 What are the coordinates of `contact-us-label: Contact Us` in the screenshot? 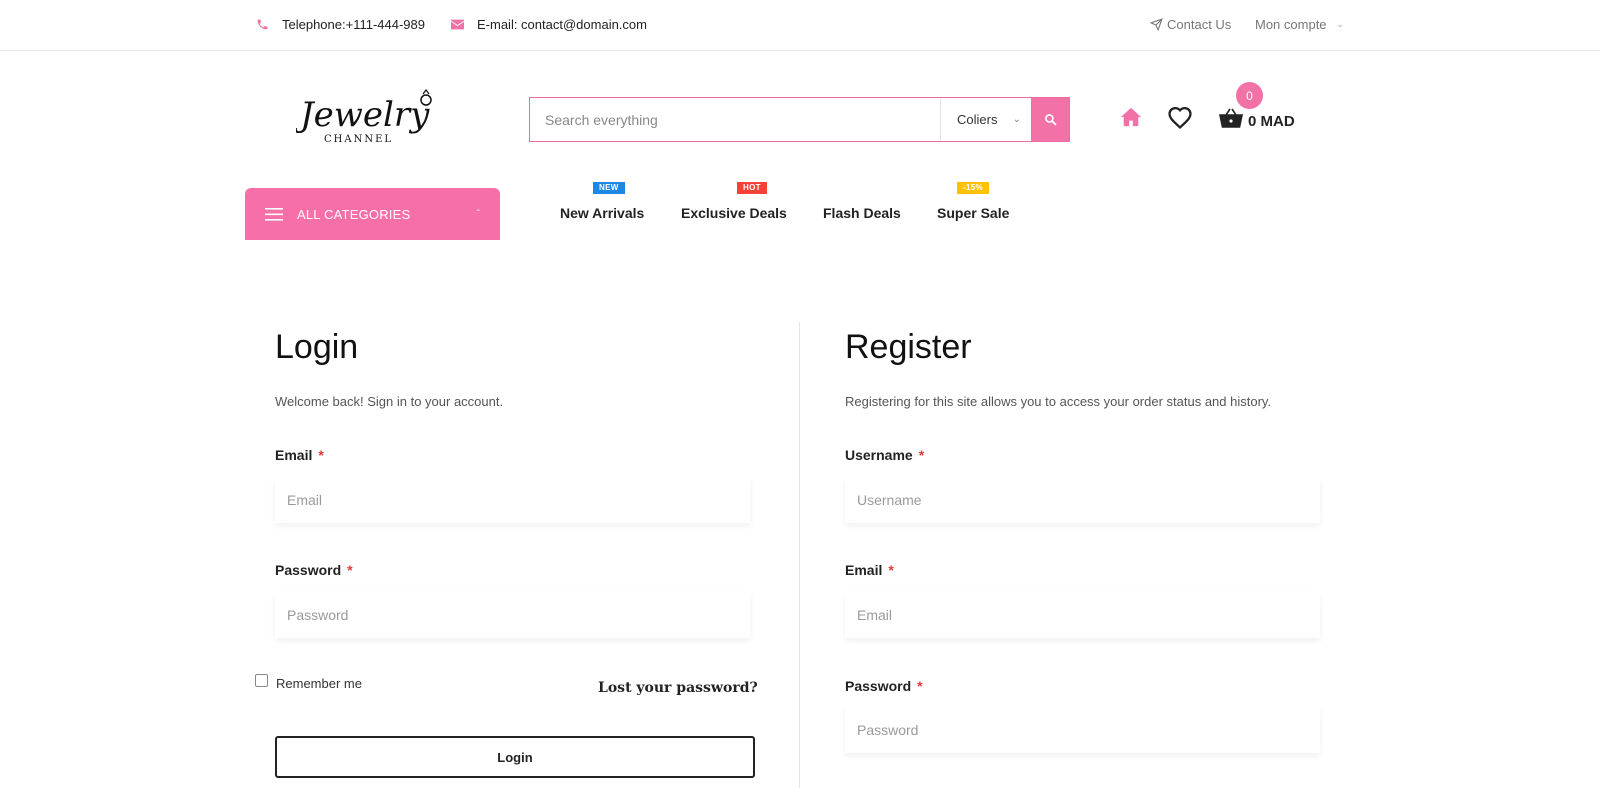 It's located at (1199, 24).